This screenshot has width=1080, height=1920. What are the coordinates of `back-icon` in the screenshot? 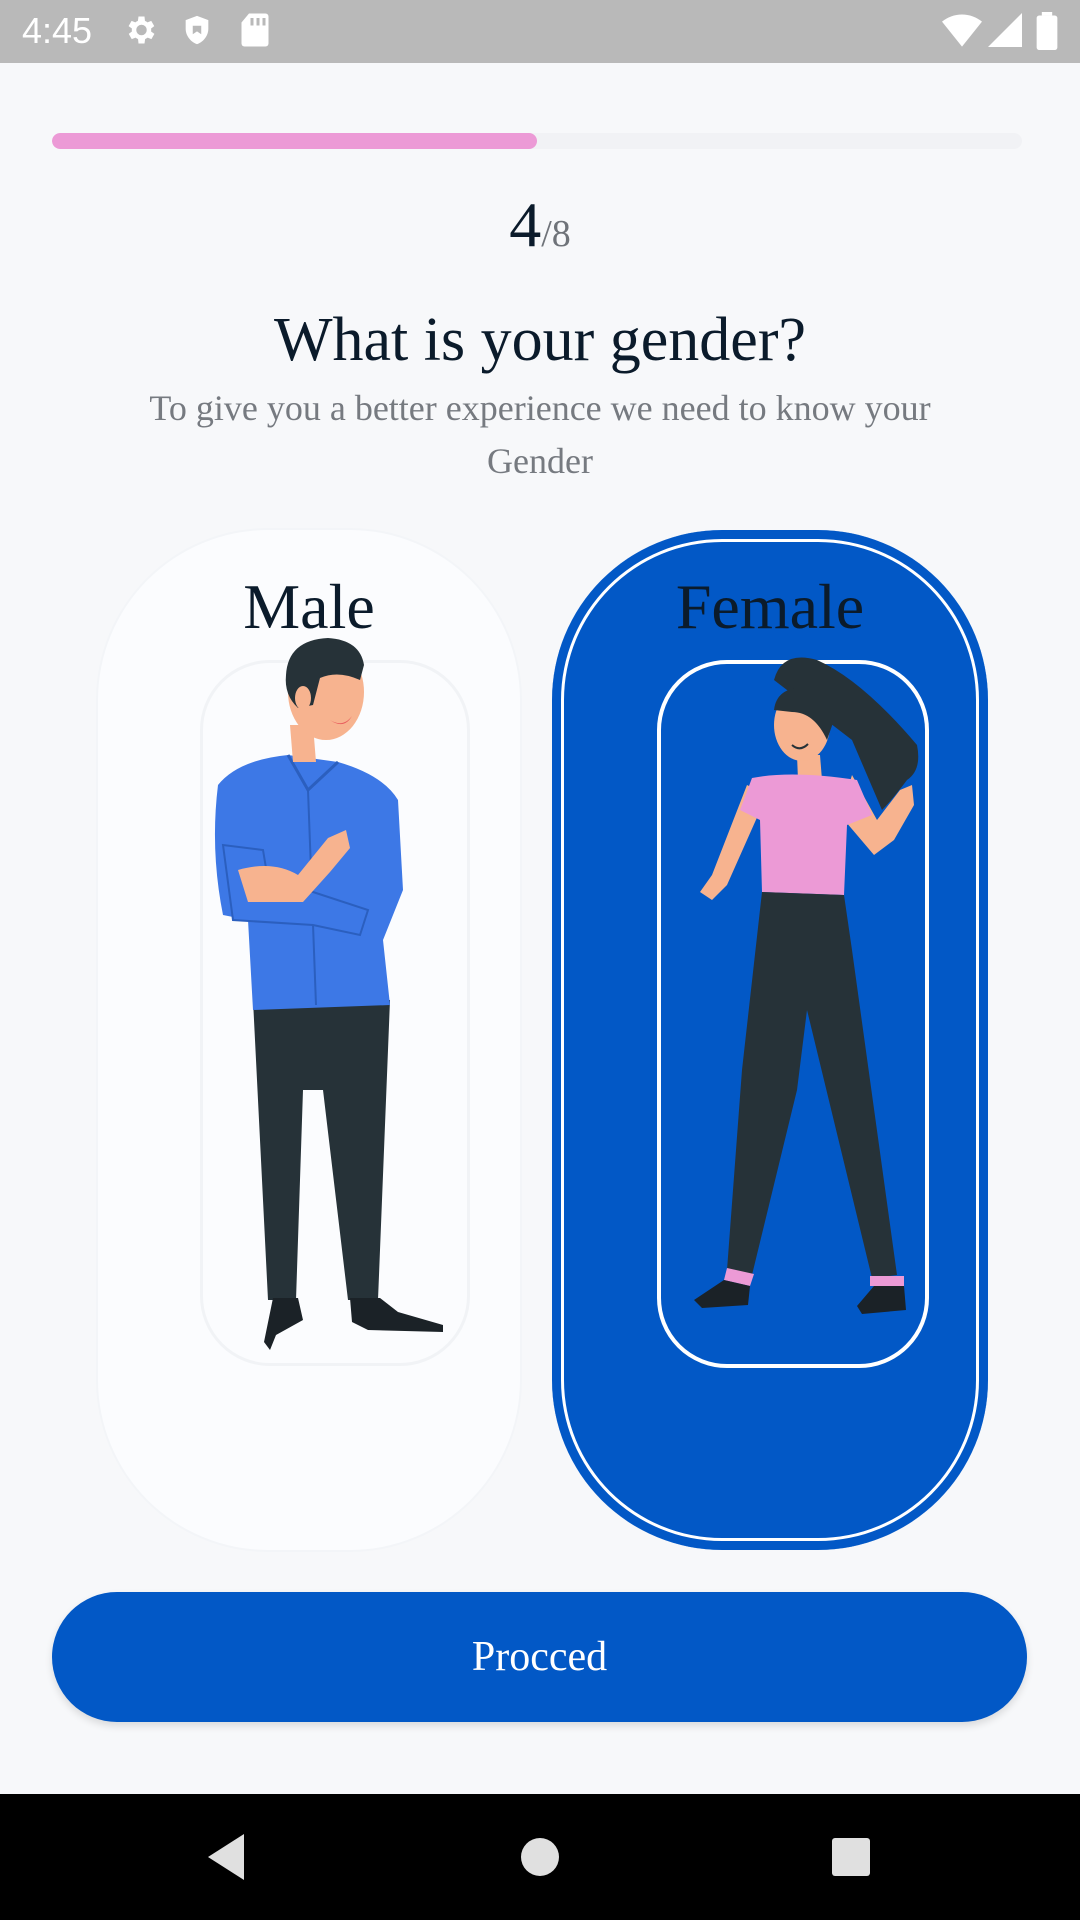 It's located at (226, 1857).